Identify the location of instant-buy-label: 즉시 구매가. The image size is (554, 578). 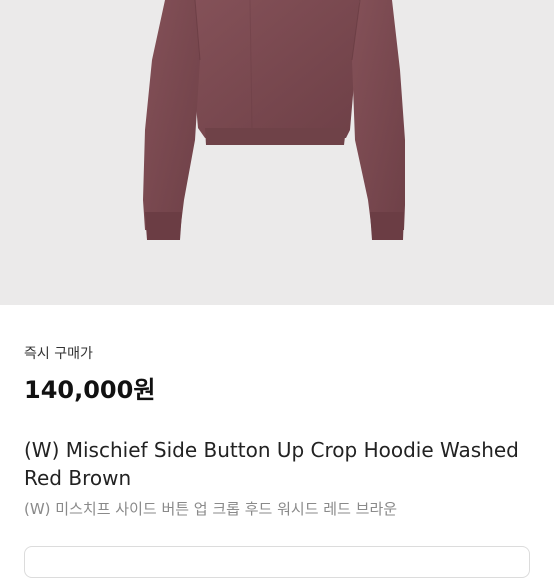
(58, 354).